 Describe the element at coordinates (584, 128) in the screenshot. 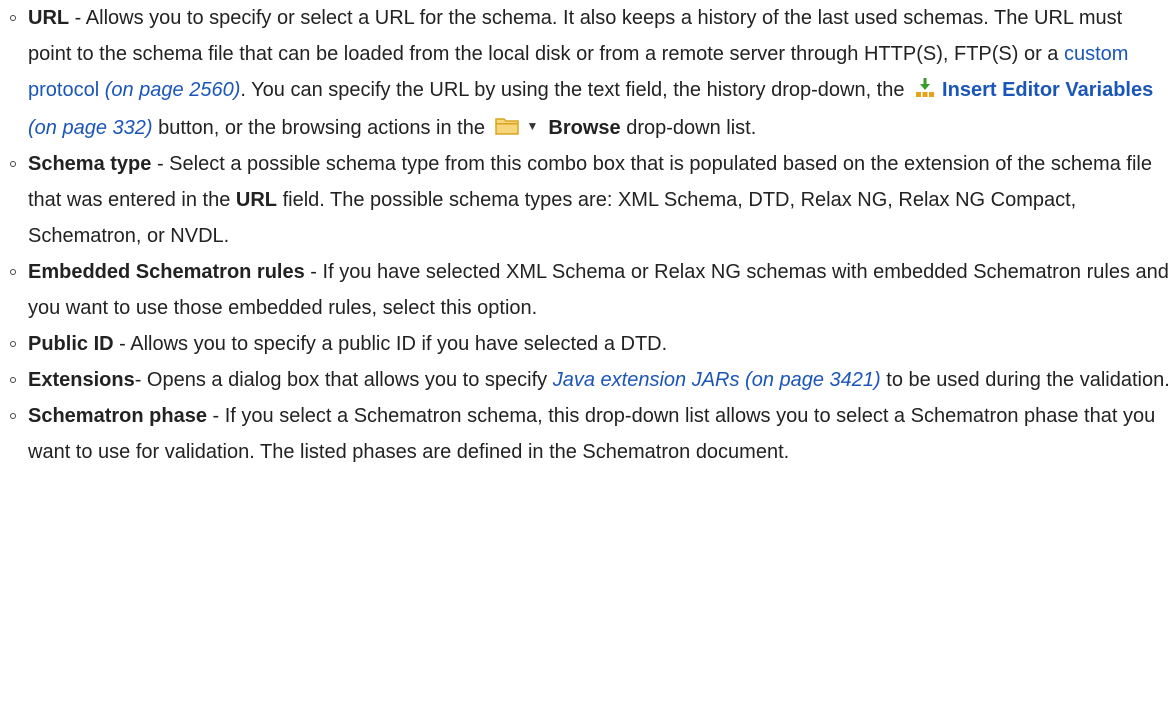

I see `browse-label: Browse` at that location.